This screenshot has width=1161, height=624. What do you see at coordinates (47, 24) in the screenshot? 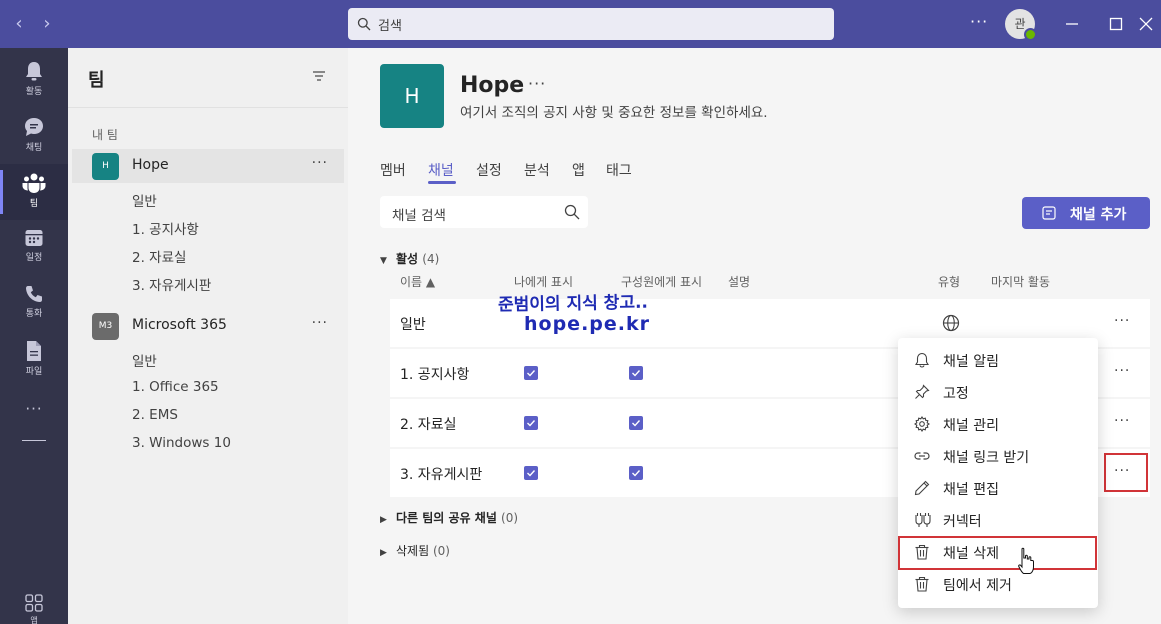
I see `forward-arrow-icon: ›` at bounding box center [47, 24].